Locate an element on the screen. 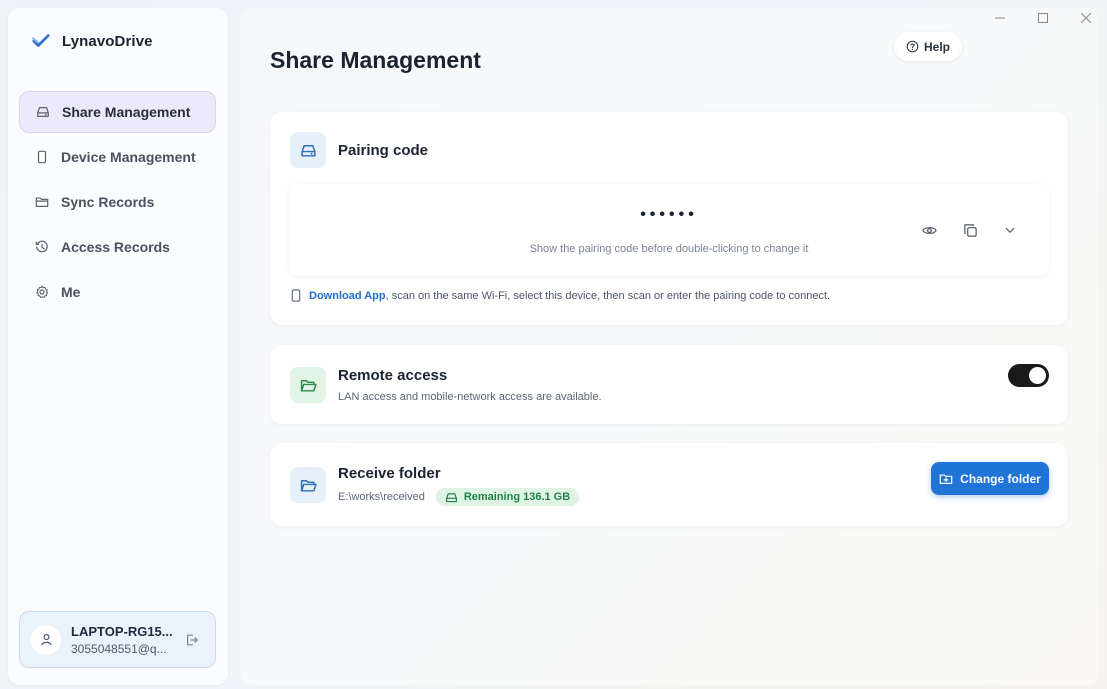 This screenshot has width=1107, height=689. sidebar-item-sync-records: Sync Records is located at coordinates (117, 202).